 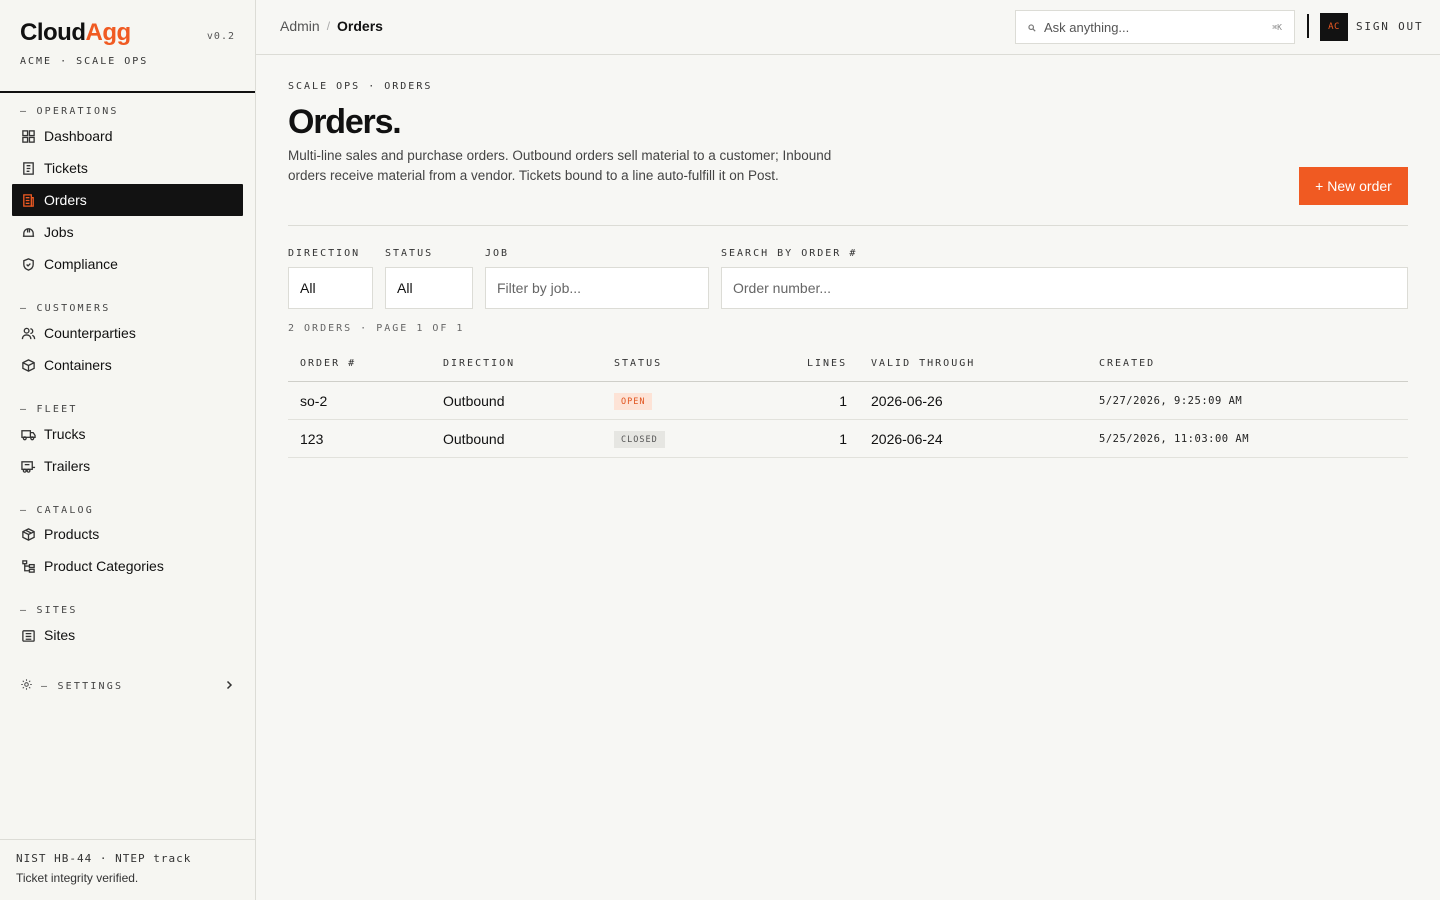 I want to click on sidebar-item-trailers: Trailers, so click(x=127, y=466).